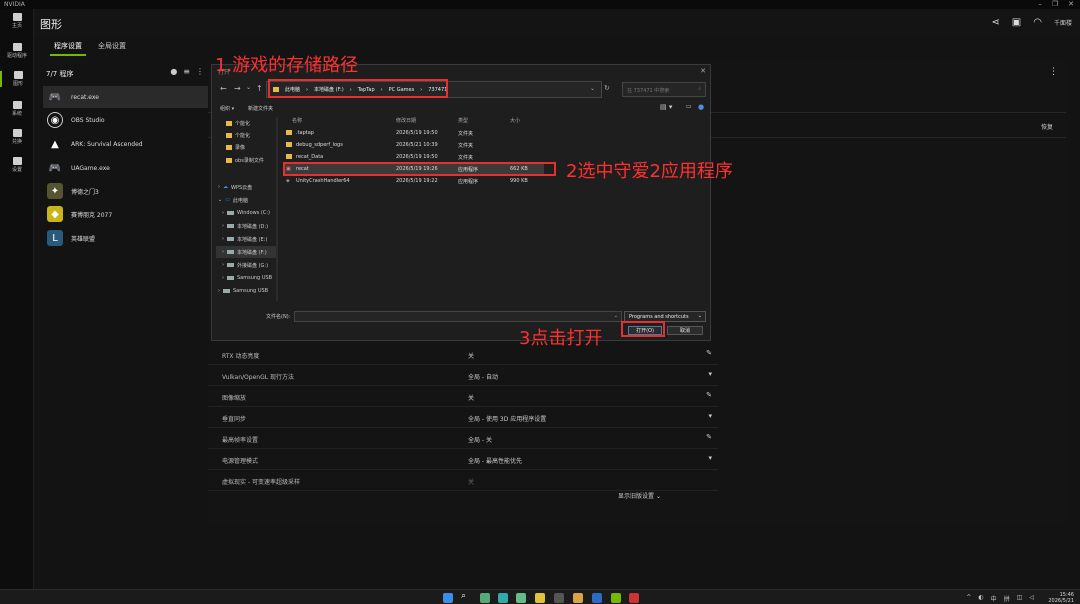  I want to click on folder-icon, so click(578, 598).